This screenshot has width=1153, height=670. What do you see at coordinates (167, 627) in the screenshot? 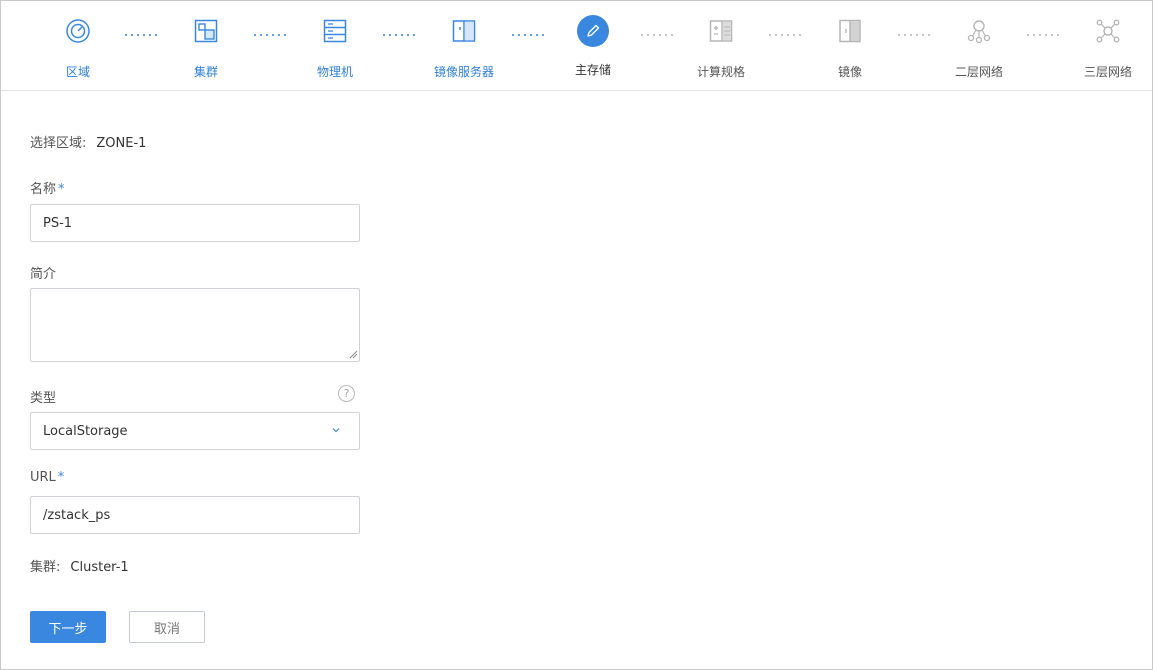
I see `cancel-button: 取消` at bounding box center [167, 627].